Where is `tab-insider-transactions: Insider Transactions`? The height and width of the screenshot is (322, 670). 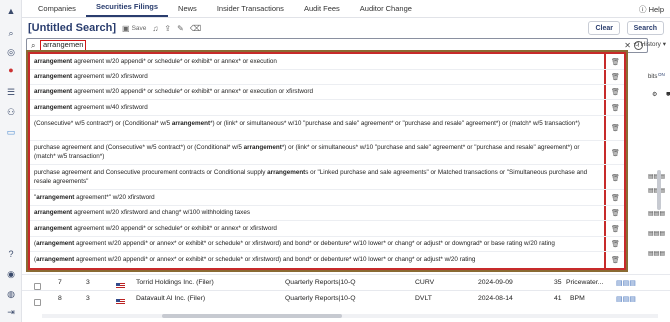
tab-insider-transactions: Insider Transactions is located at coordinates (250, 10).